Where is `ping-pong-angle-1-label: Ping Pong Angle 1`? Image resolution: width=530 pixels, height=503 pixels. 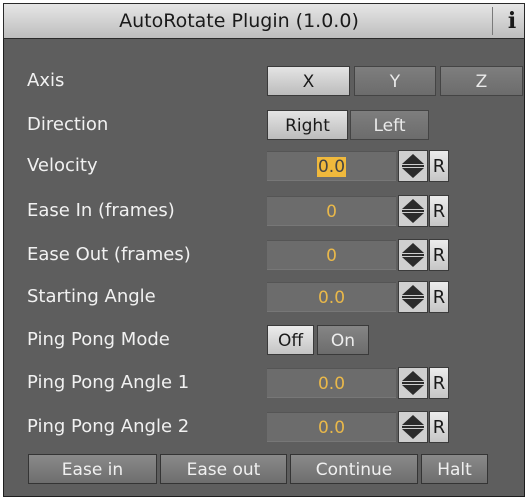
ping-pong-angle-1-label: Ping Pong Angle 1 is located at coordinates (108, 382).